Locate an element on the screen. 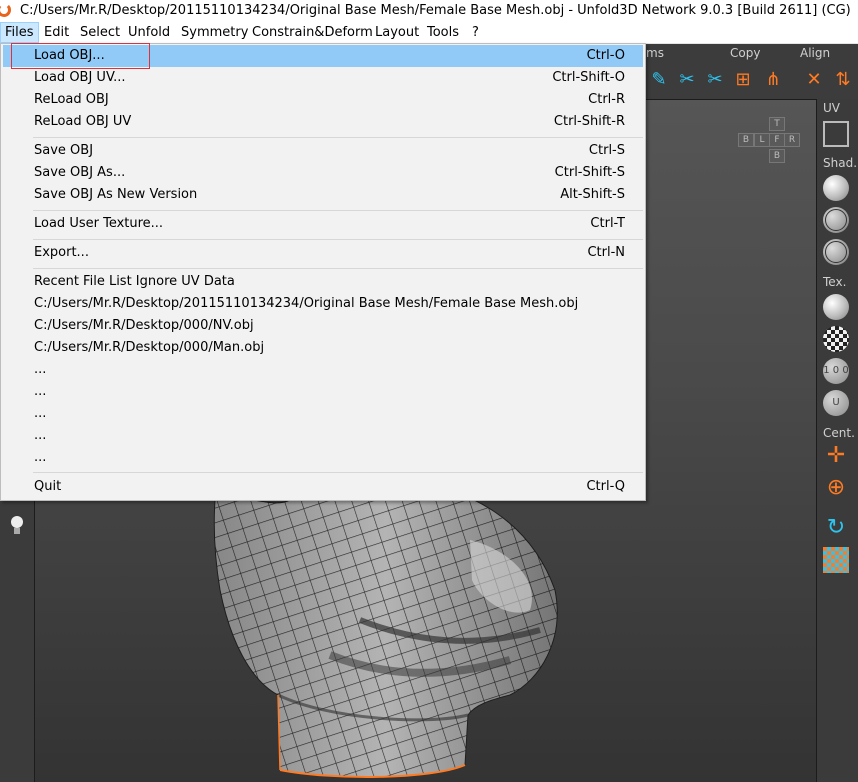  uv-label: UV is located at coordinates (831, 108).